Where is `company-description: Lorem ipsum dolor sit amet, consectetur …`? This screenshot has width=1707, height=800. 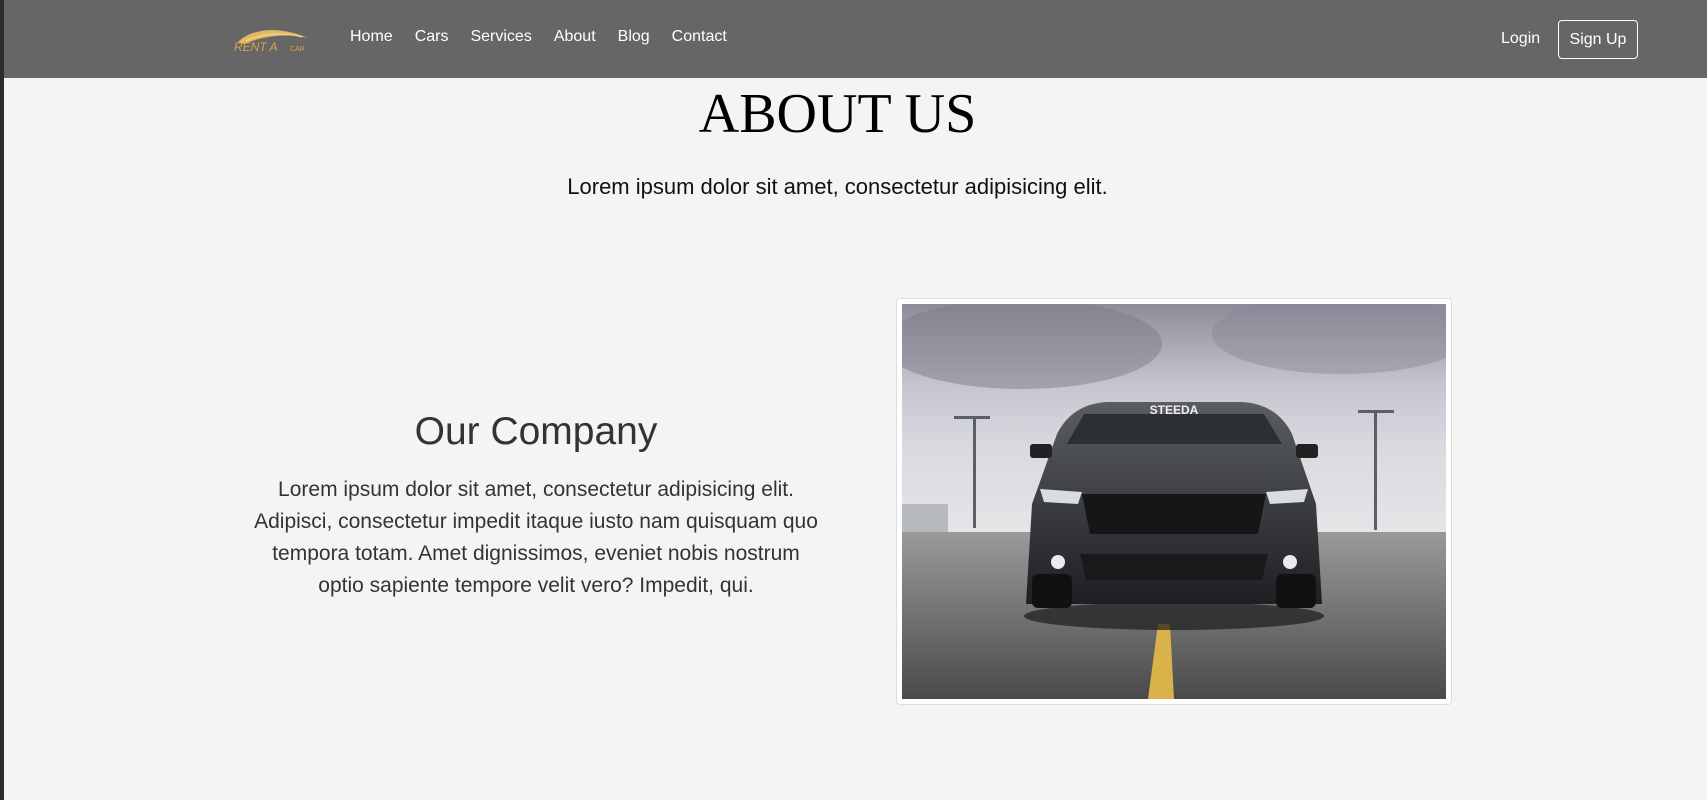 company-description: Lorem ipsum dolor sit amet, consectetur … is located at coordinates (536, 537).